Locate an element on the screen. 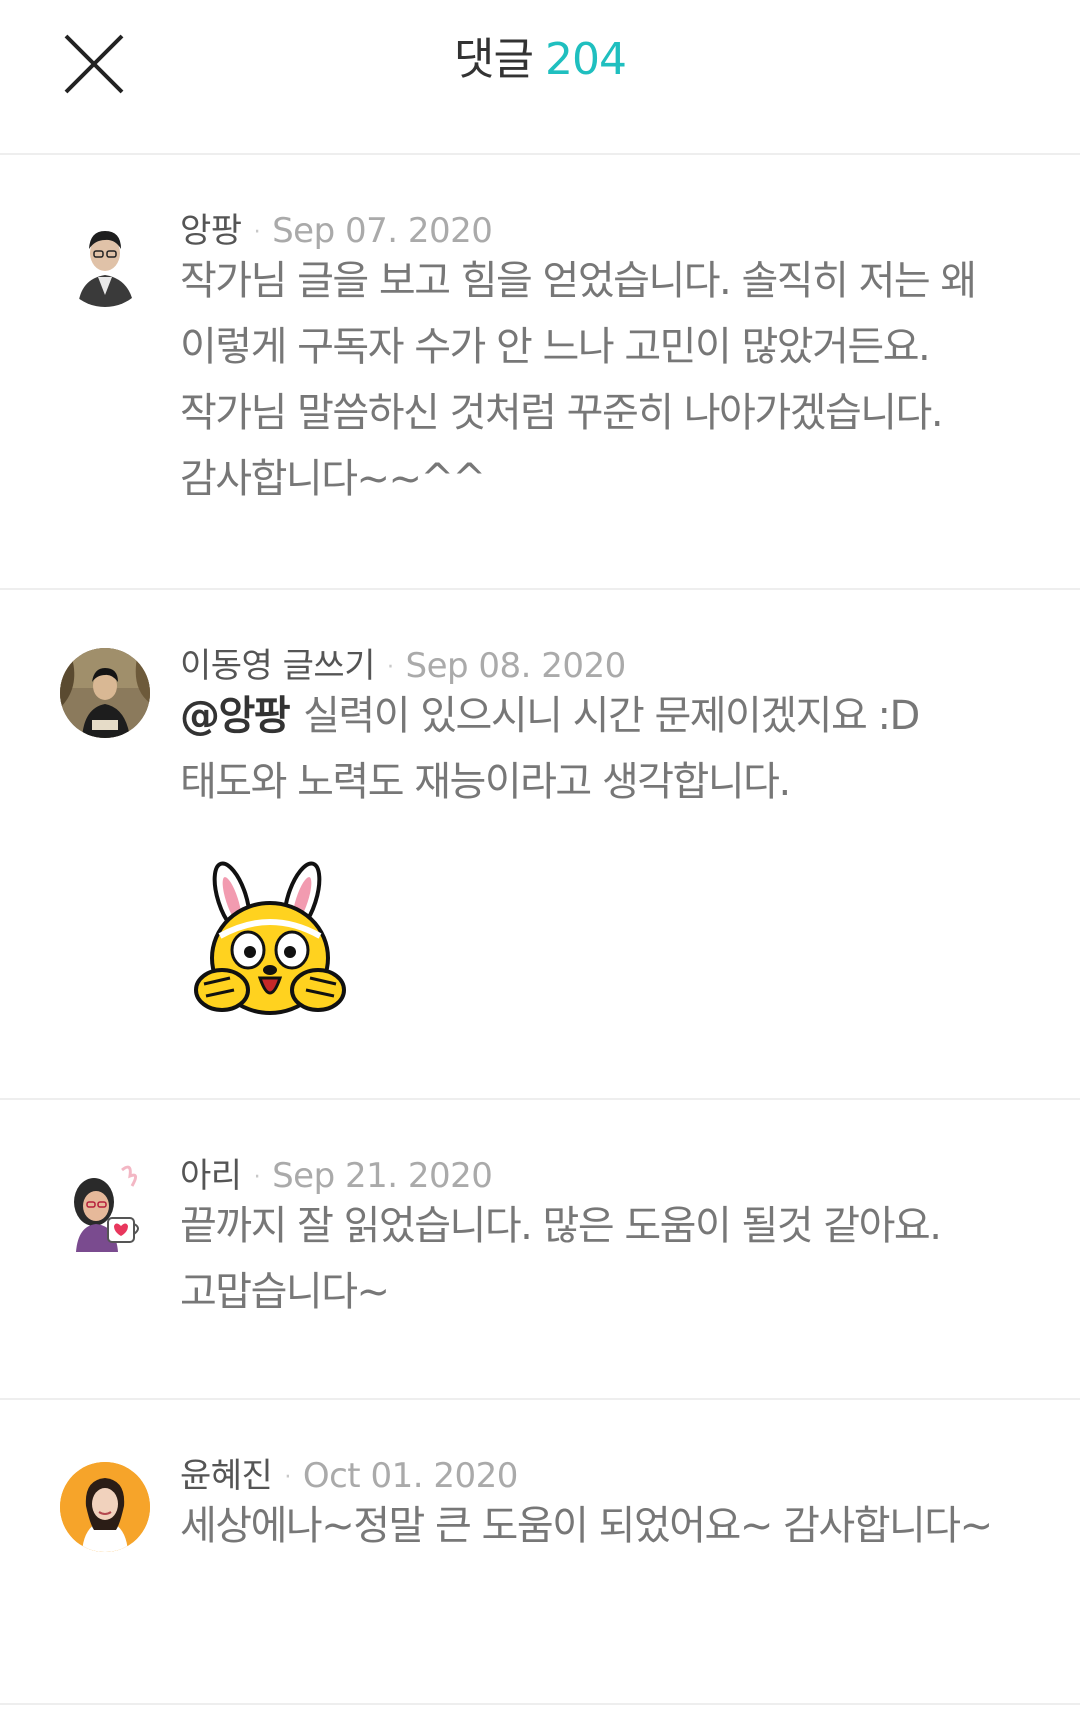 The image size is (1080, 1718). author-name: 아리 is located at coordinates (211, 1176).